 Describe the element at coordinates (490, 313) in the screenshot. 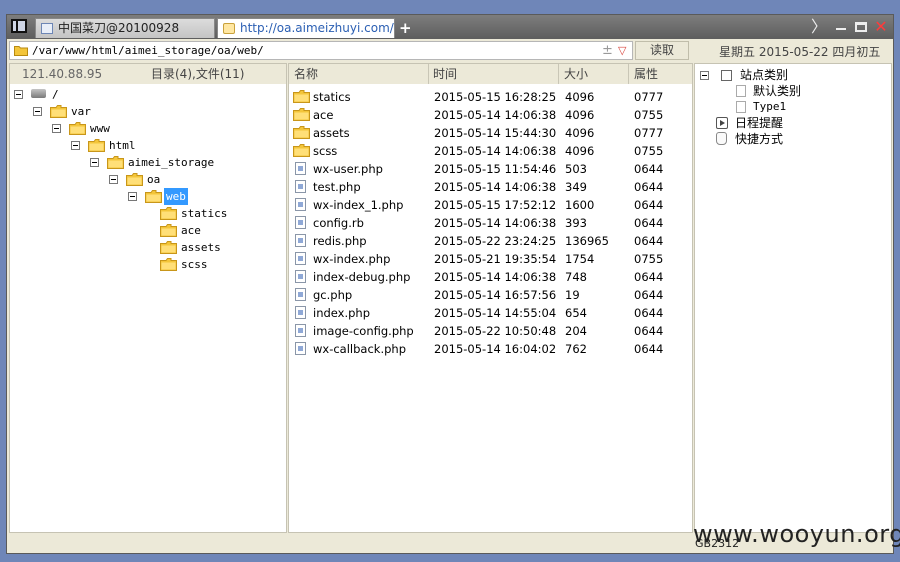

I see `file-row: index.php 2015-05-14 14:55:04 654 0644` at that location.